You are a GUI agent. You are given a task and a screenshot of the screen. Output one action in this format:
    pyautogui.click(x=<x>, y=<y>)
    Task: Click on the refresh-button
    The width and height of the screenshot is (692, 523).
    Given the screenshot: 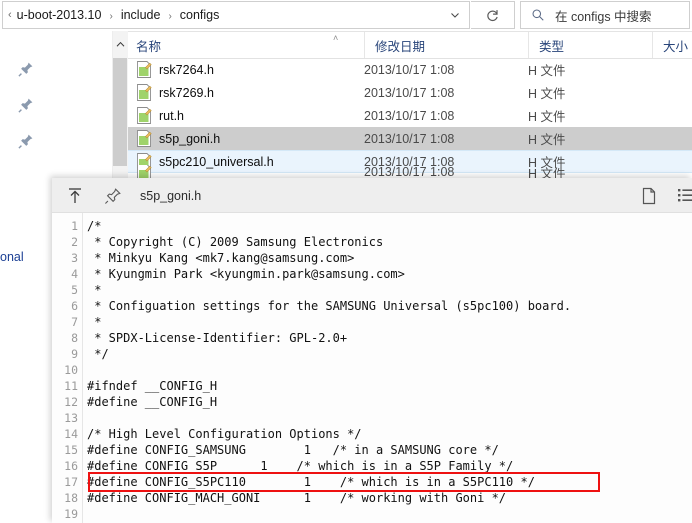 What is the action you would take?
    pyautogui.click(x=493, y=15)
    